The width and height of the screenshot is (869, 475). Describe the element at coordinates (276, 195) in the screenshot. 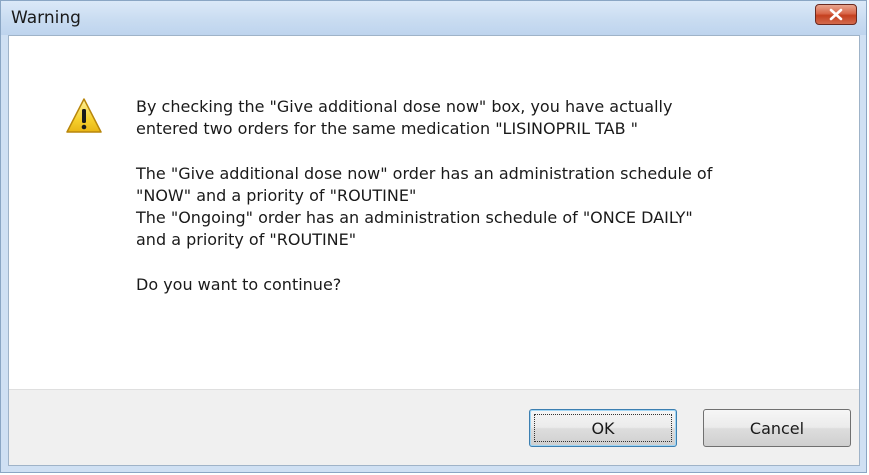

I see `message-line: "NOW" and a priority of "ROUTINE"` at that location.